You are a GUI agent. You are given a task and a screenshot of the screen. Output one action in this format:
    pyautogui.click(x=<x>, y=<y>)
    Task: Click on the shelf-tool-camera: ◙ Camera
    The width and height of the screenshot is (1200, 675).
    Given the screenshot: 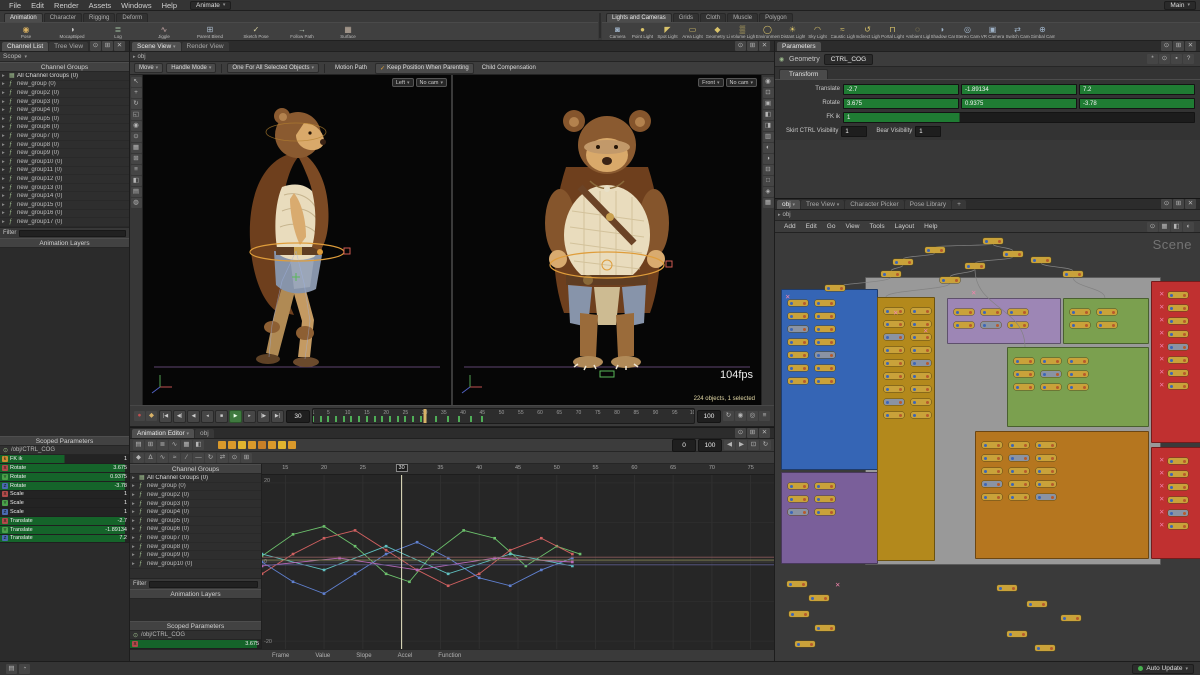 What is the action you would take?
    pyautogui.click(x=617, y=32)
    